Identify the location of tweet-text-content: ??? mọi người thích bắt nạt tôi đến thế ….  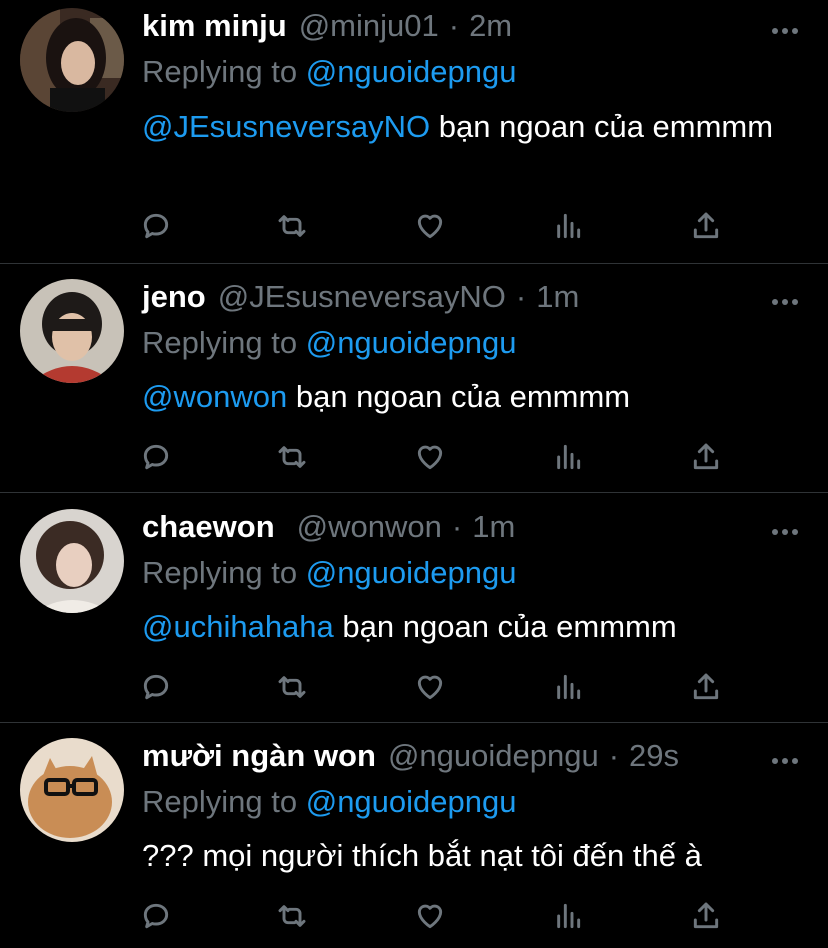
(422, 855).